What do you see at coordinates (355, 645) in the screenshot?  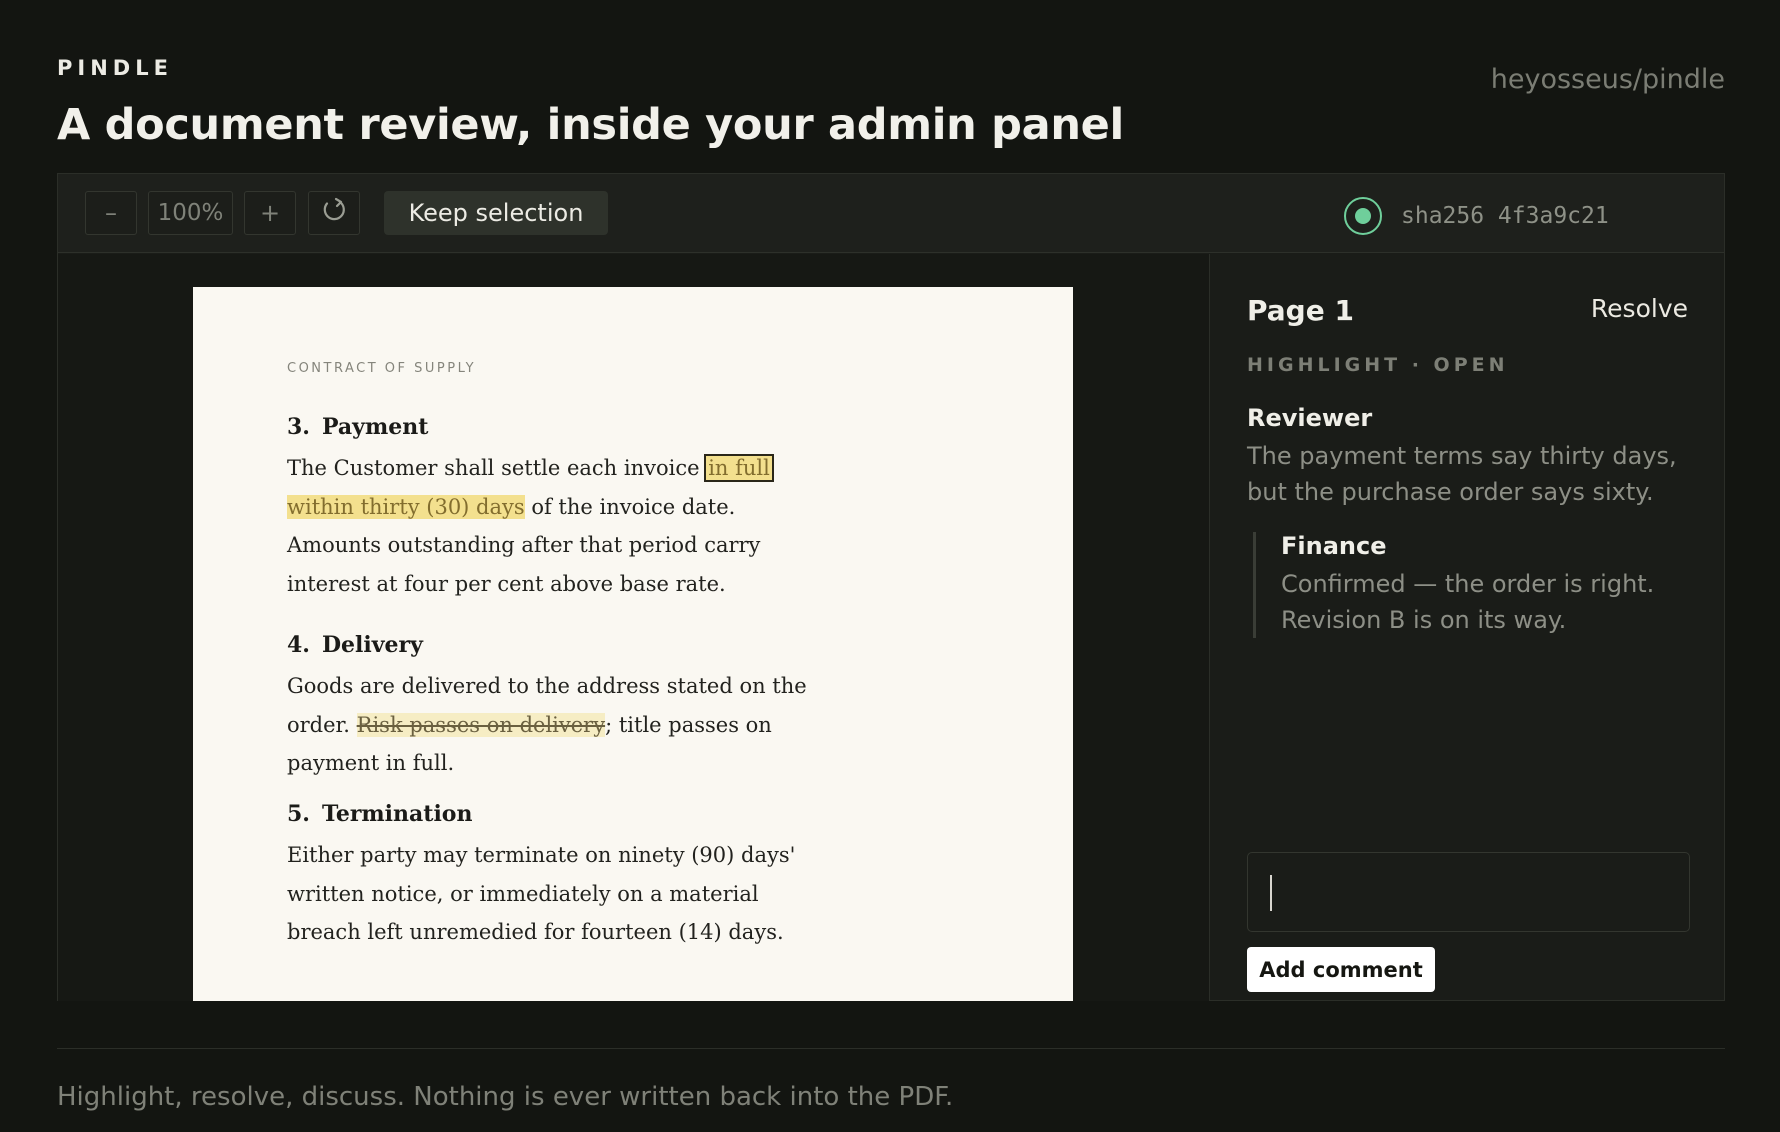 I see `section-heading: 4. Delivery` at bounding box center [355, 645].